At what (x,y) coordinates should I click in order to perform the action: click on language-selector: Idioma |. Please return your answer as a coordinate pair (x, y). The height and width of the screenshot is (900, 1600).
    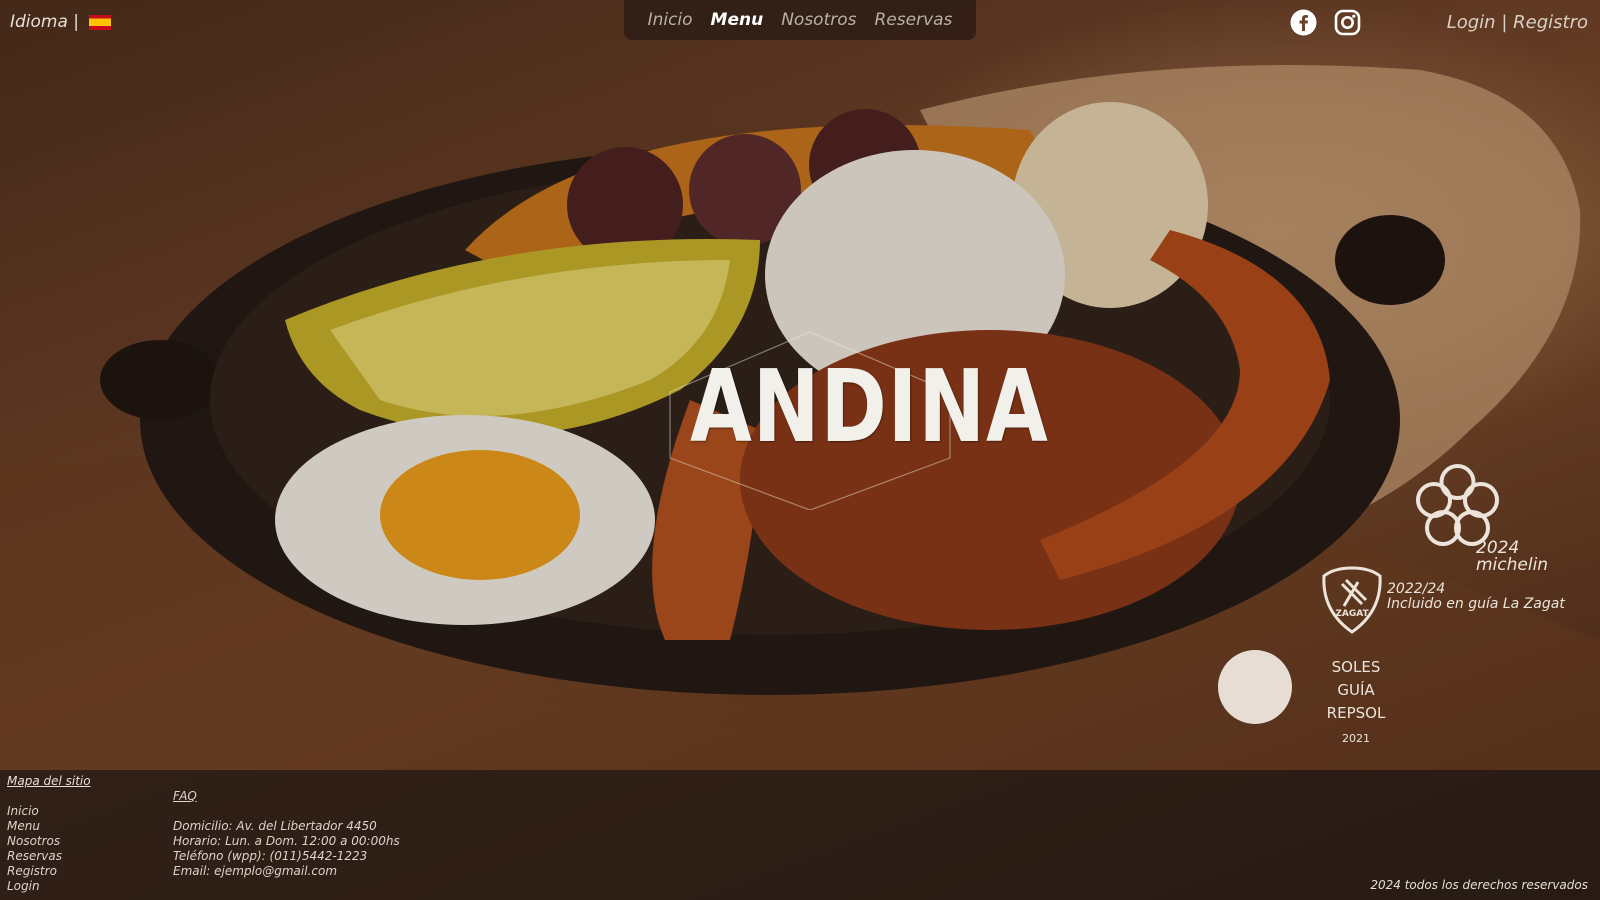
    Looking at the image, I should click on (61, 22).